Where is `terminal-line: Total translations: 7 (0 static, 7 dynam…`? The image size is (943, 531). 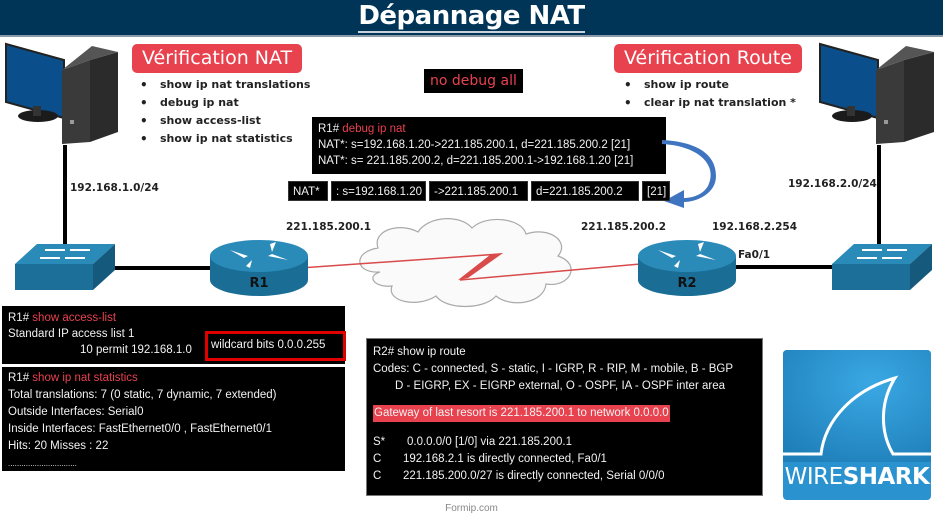
terminal-line: Total translations: 7 (0 static, 7 dynam… is located at coordinates (142, 395).